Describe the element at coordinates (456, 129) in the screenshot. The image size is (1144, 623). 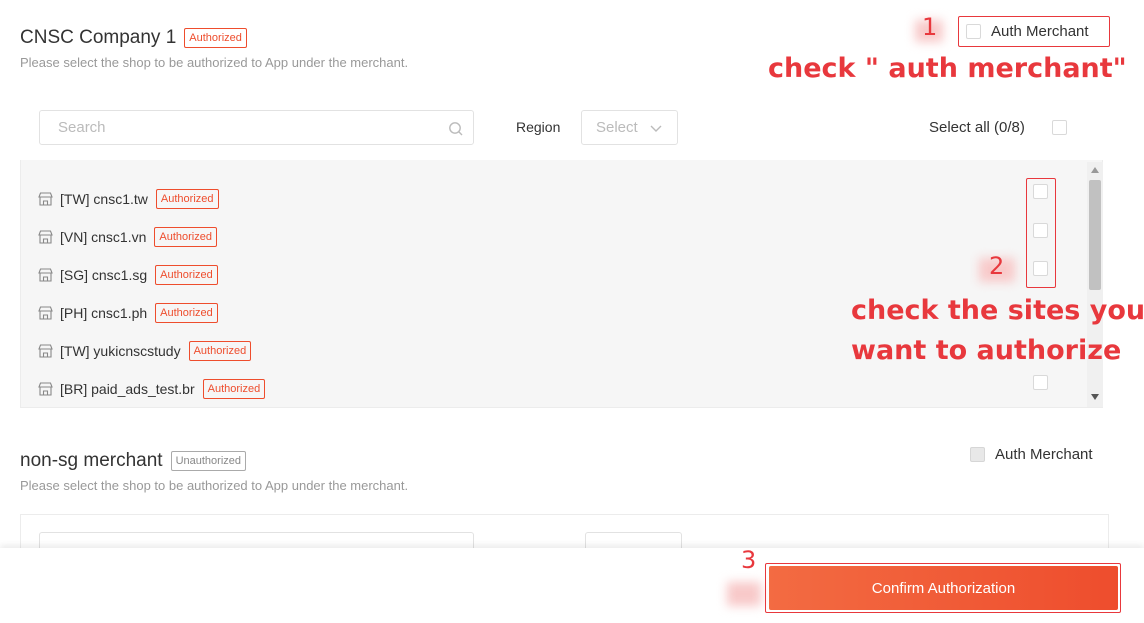
I see `search-icon` at that location.